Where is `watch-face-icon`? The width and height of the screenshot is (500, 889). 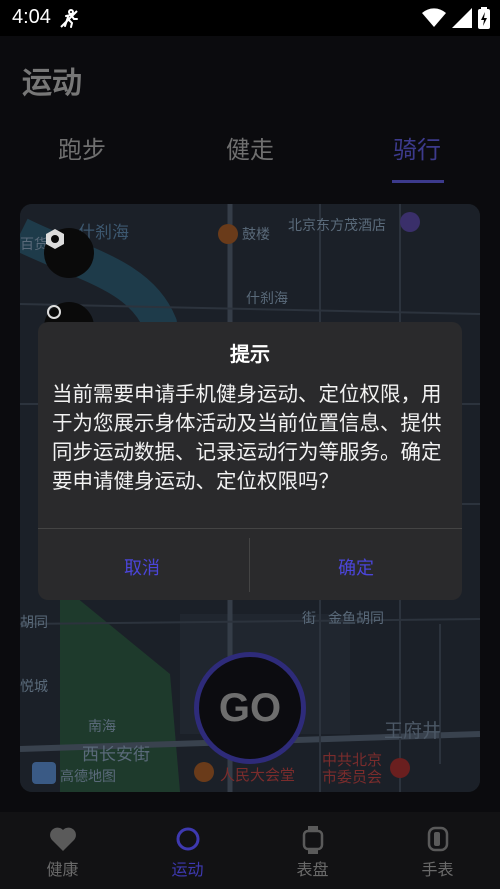
watch-face-icon is located at coordinates (312, 840).